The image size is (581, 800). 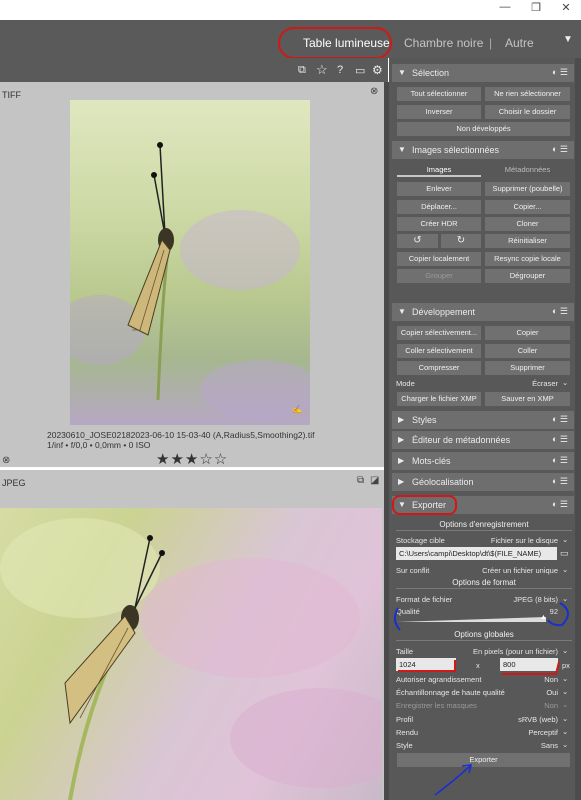 I want to click on storage-options-section: Options d'enregistrement, so click(x=484, y=525).